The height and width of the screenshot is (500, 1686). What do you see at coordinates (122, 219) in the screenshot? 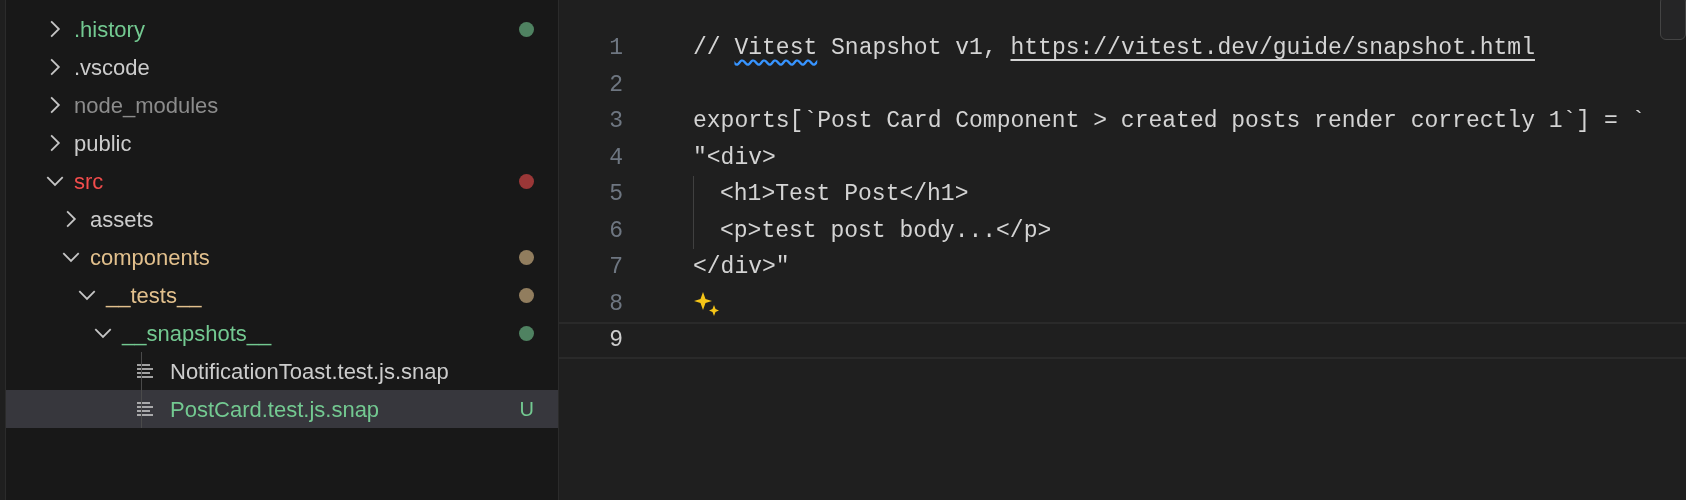
I see `folder-name: assets` at bounding box center [122, 219].